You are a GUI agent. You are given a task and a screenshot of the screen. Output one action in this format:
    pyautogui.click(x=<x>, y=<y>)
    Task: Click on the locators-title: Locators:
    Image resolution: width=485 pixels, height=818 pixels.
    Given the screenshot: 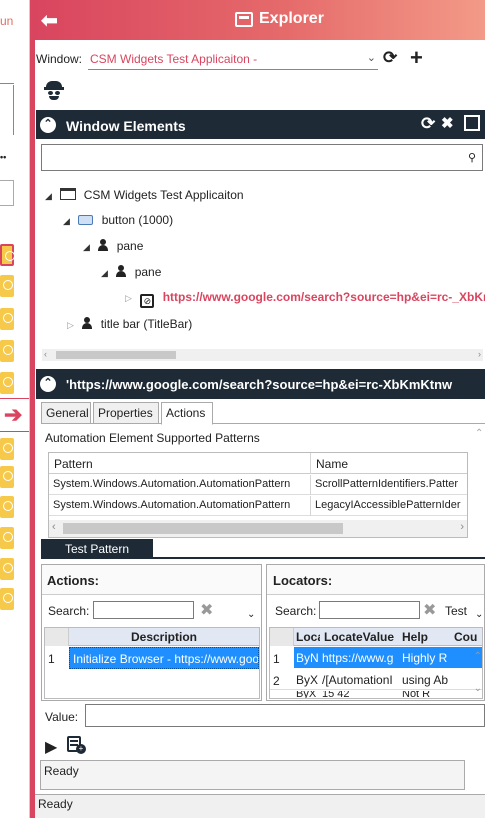 What is the action you would take?
    pyautogui.click(x=303, y=580)
    